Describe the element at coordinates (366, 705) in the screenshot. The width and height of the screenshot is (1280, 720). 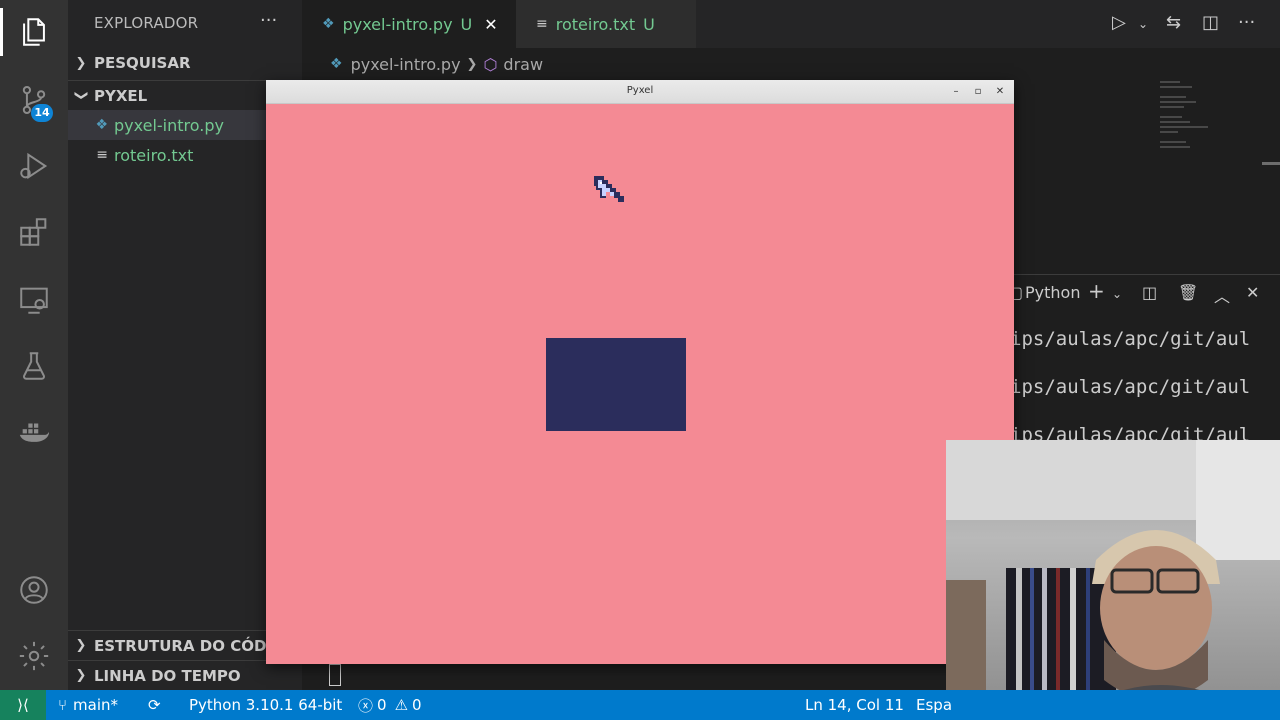
I see `error-icon: ⓧ` at that location.